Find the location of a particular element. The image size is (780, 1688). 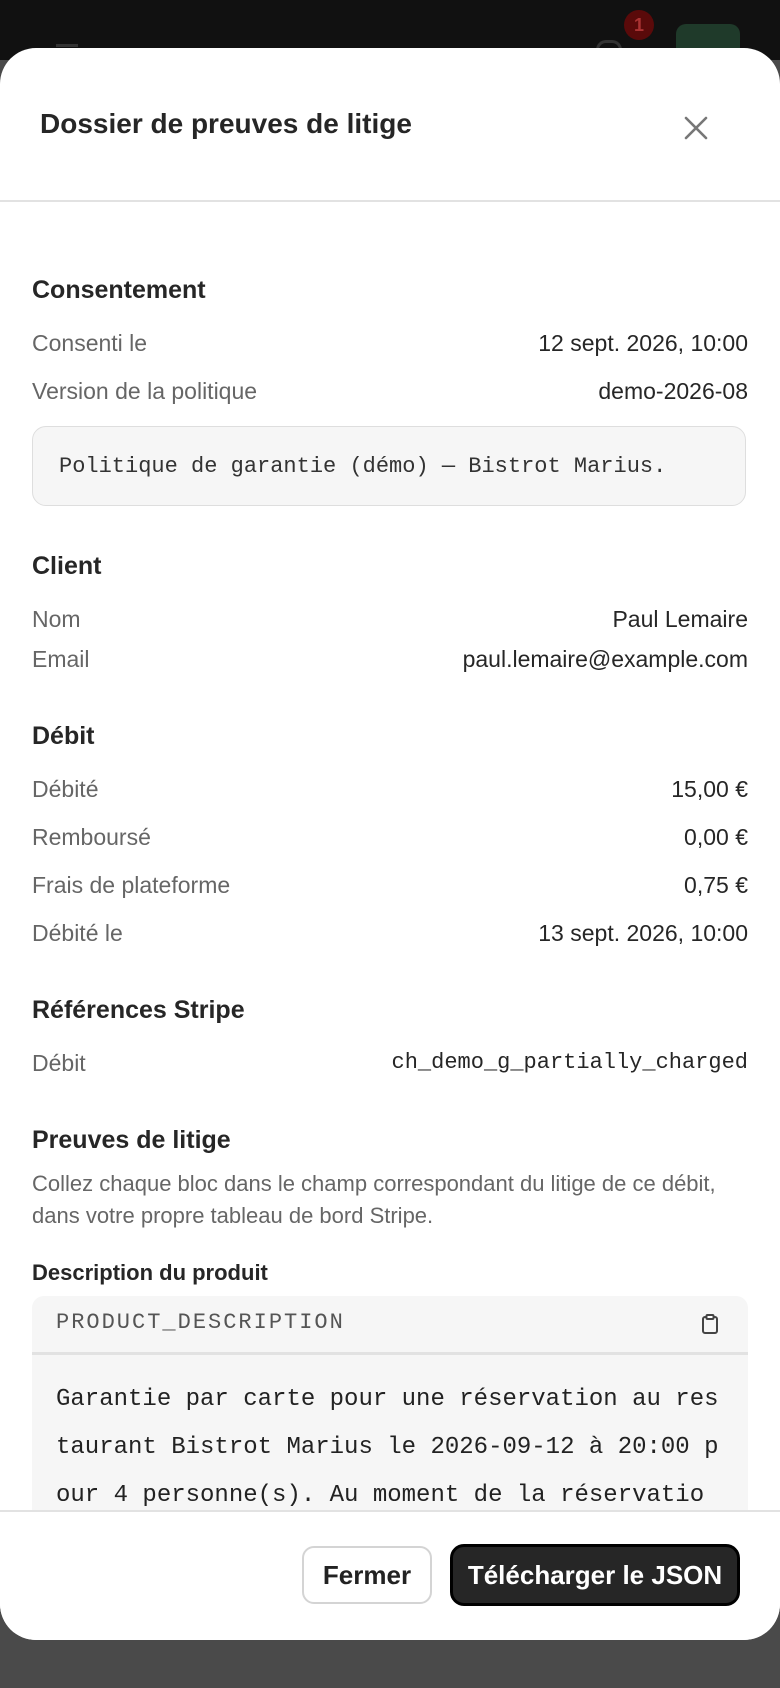

evidence-section-title: Preuves de litige is located at coordinates (131, 1140).